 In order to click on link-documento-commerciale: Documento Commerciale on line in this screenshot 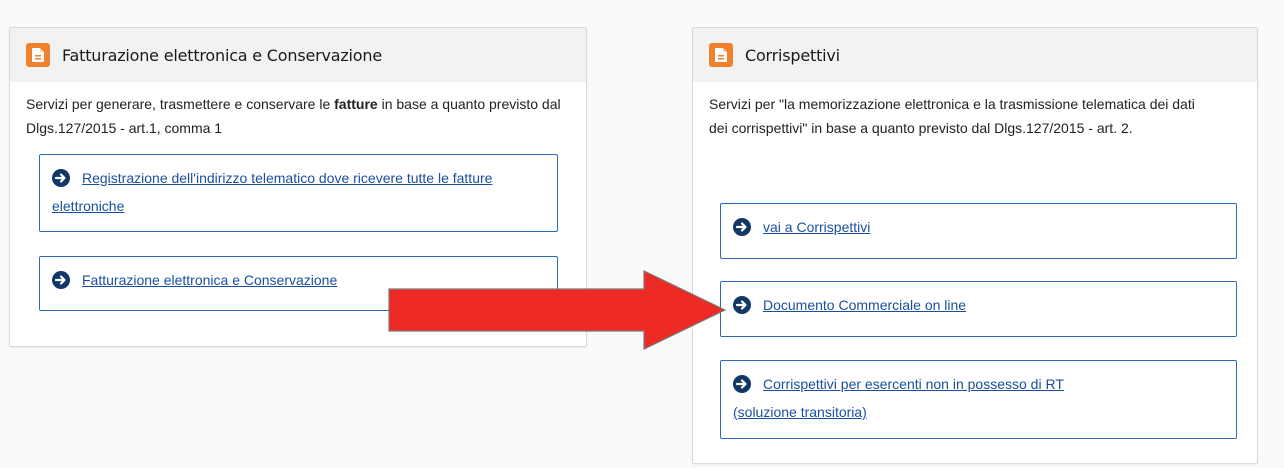, I will do `click(864, 305)`.